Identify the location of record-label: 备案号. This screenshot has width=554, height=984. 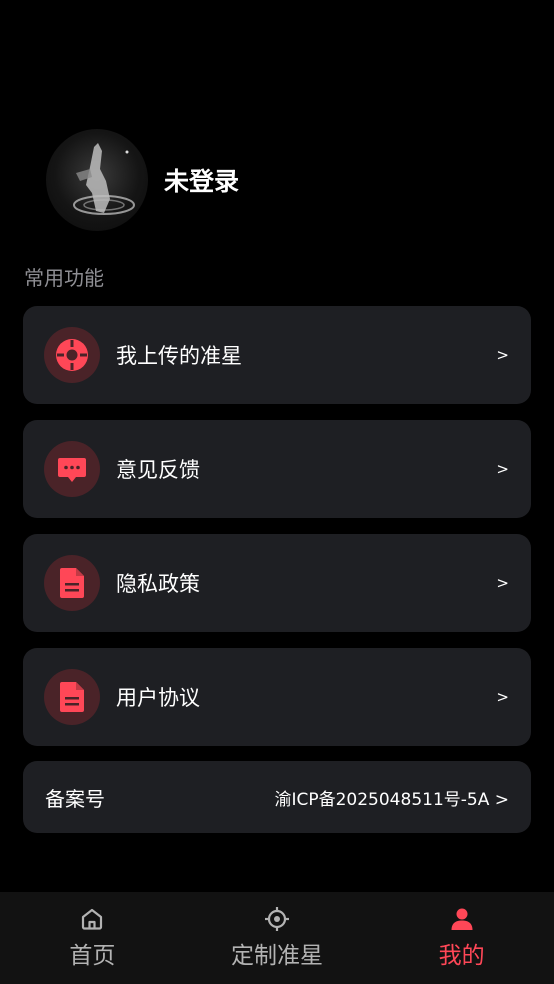
(75, 798).